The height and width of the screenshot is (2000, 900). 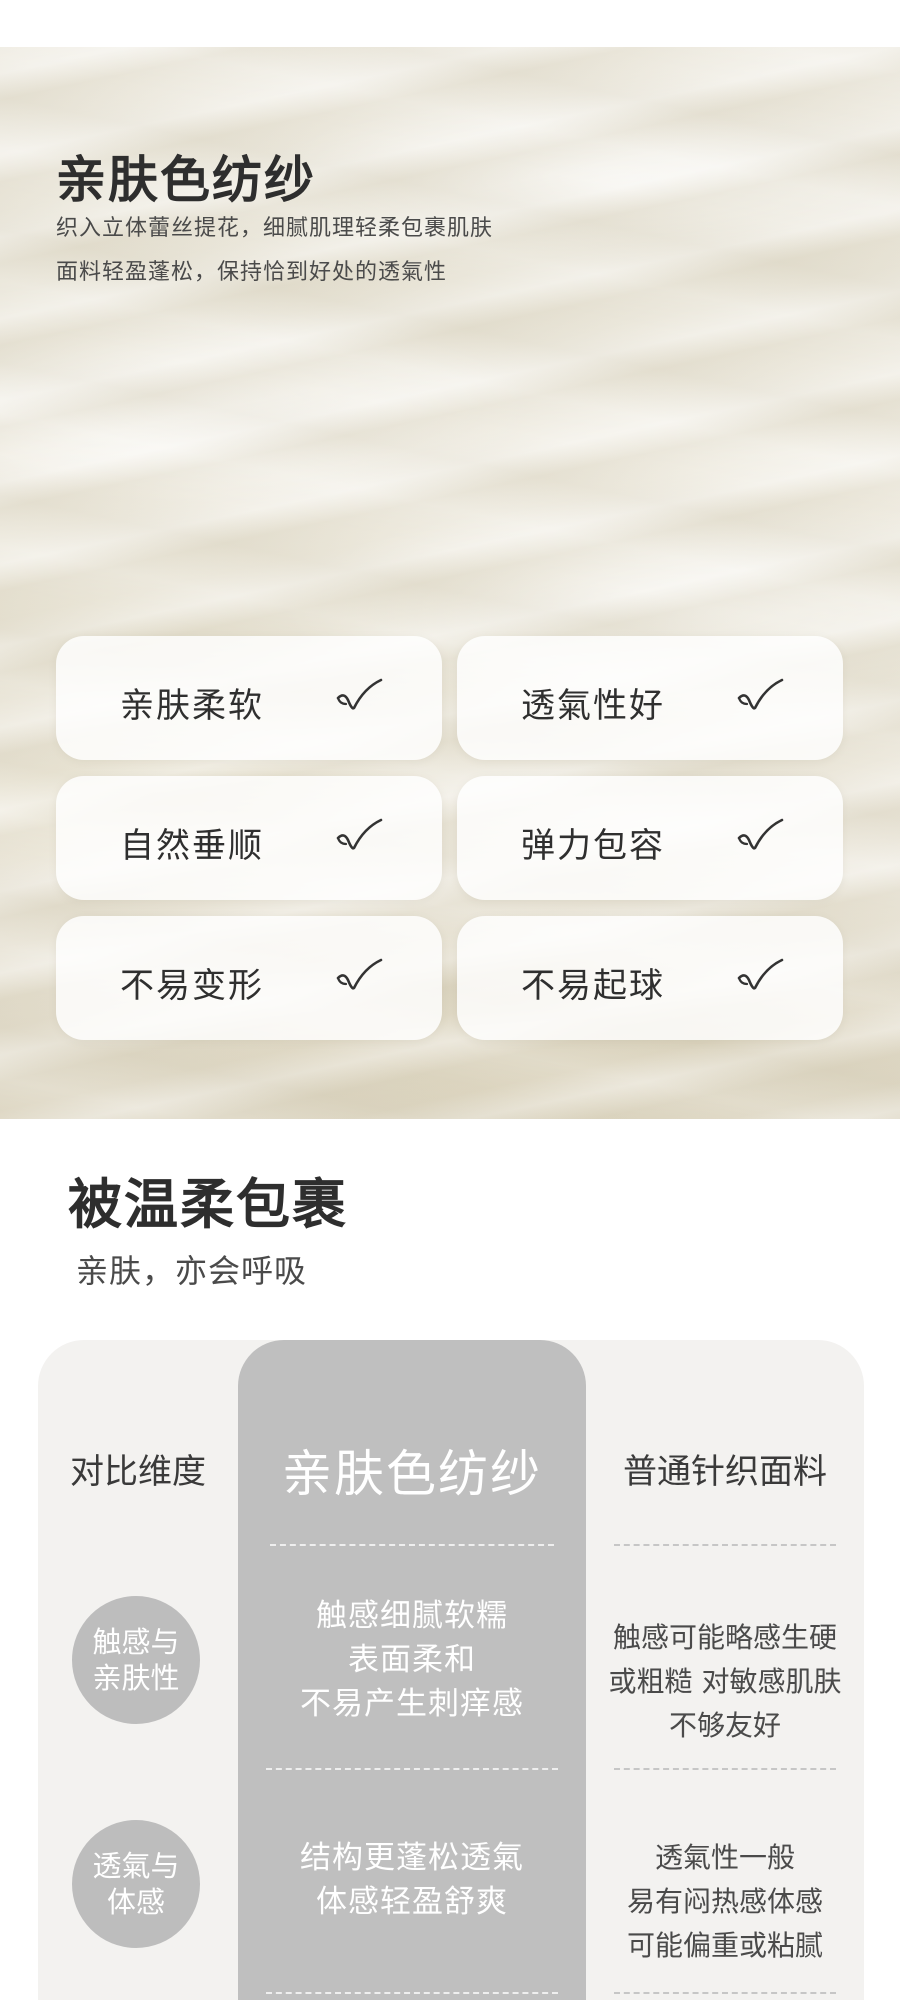 I want to click on feature-card-breathable: 透氣性好, so click(x=650, y=698).